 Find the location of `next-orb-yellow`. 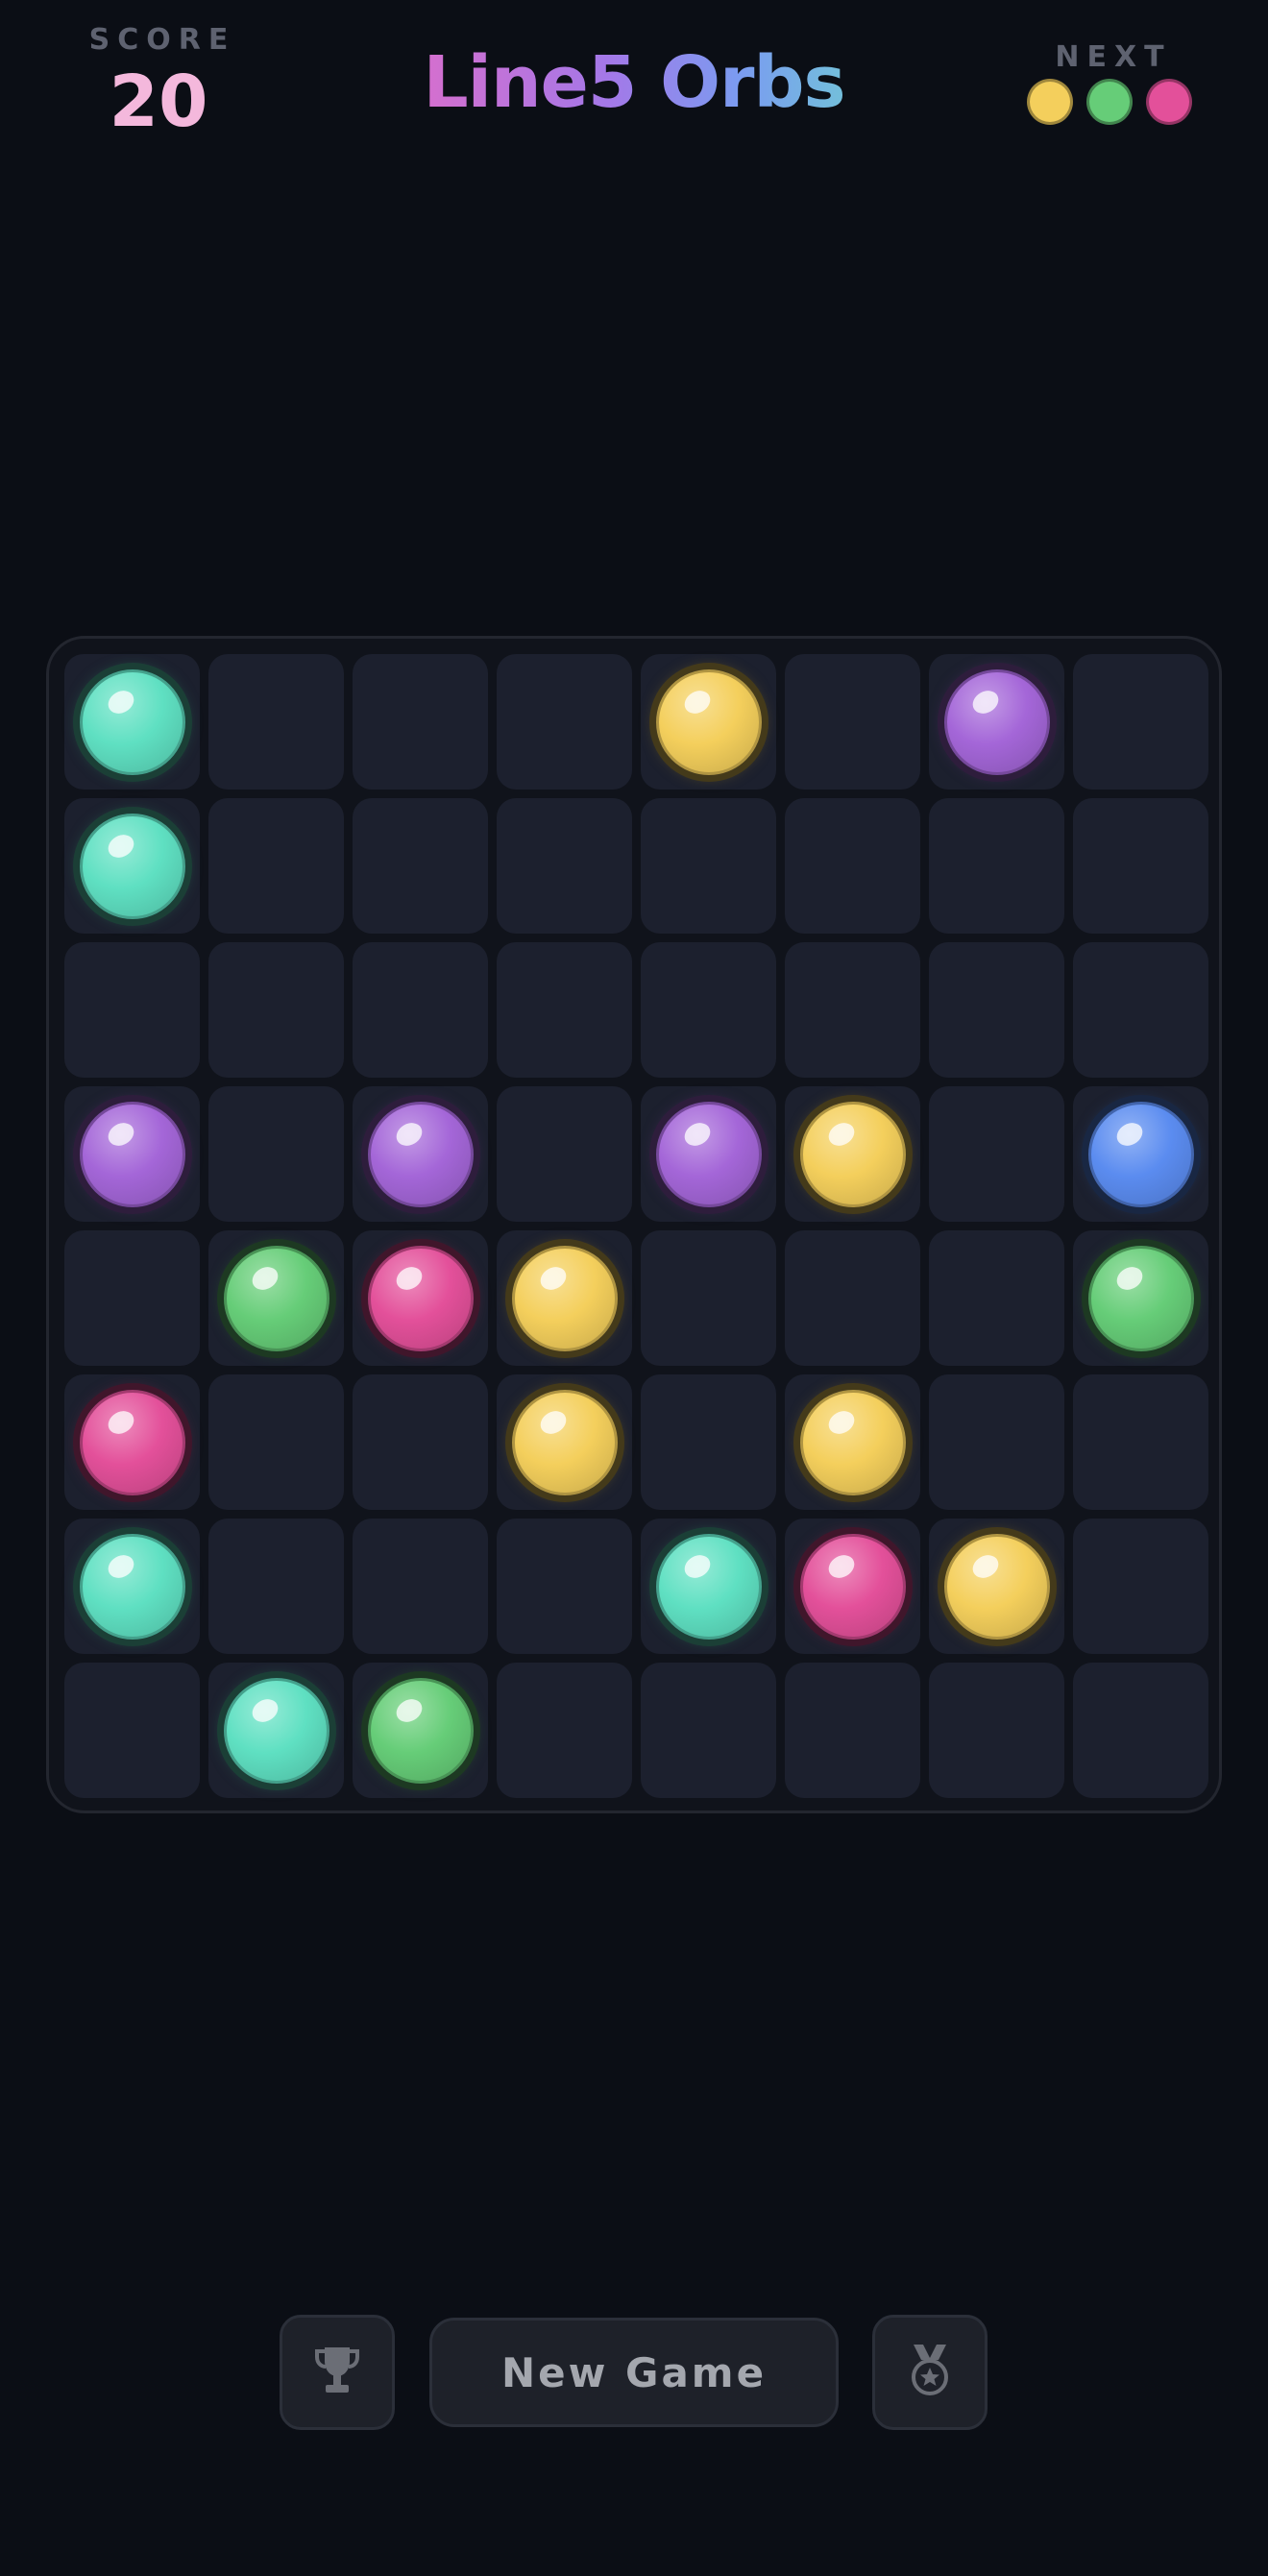

next-orb-yellow is located at coordinates (1050, 102).